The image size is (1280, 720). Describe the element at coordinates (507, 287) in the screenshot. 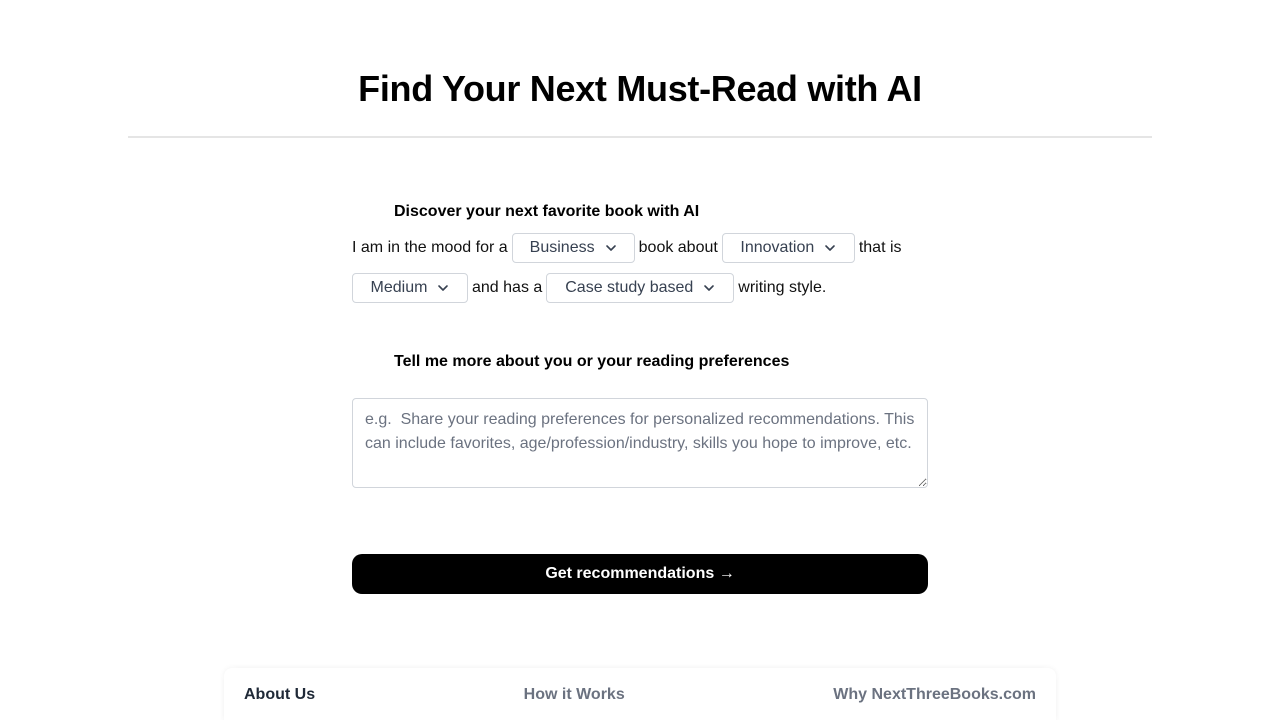

I see `sentence-text: and has a` at that location.